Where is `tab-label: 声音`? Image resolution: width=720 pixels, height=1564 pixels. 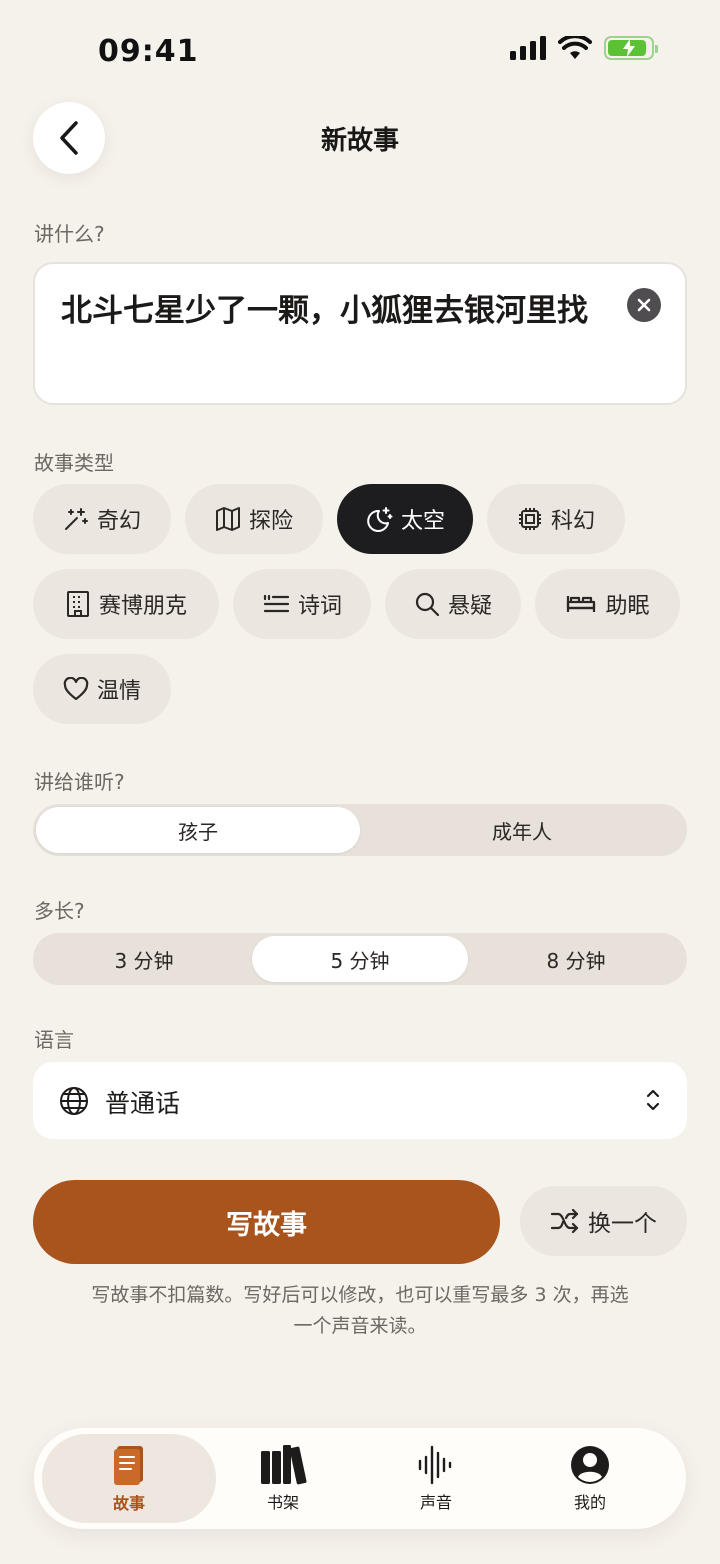 tab-label: 声音 is located at coordinates (435, 1502).